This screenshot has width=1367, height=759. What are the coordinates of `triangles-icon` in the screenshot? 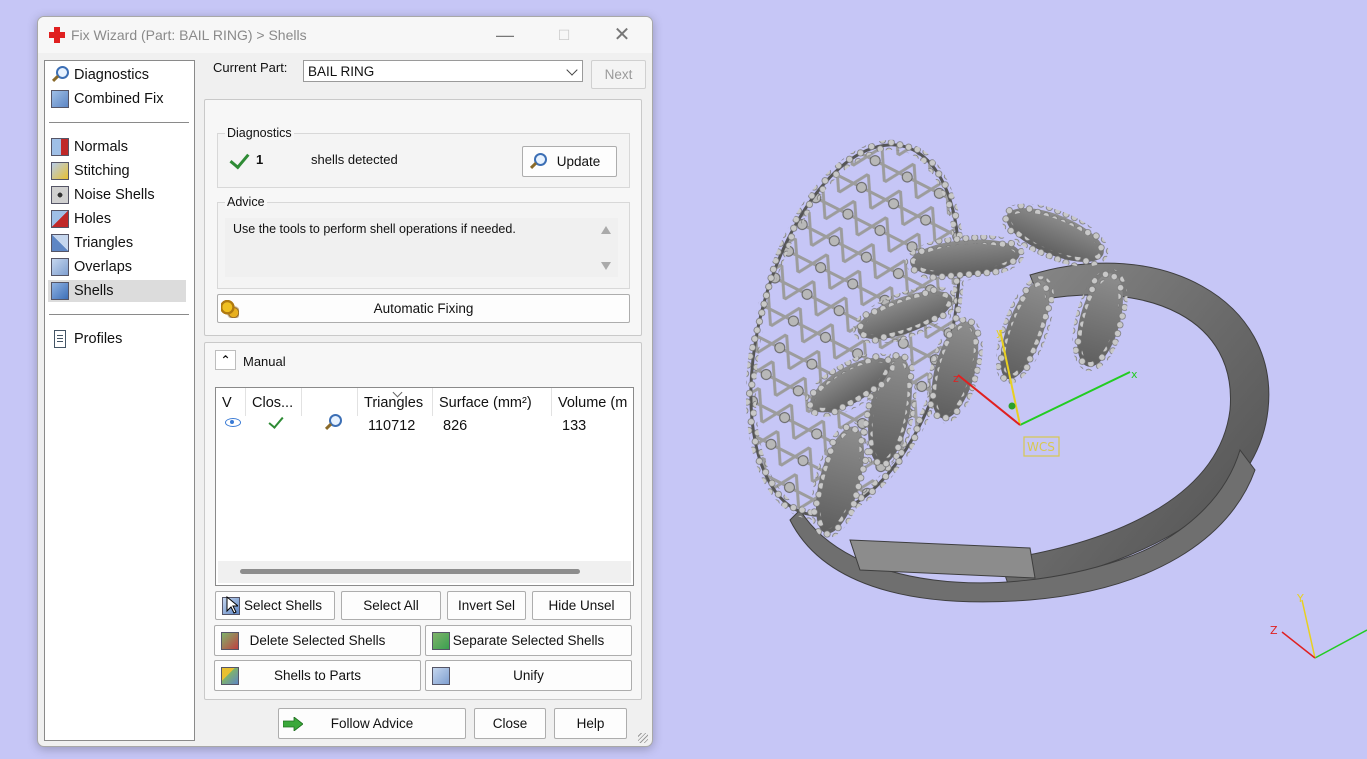 It's located at (60, 243).